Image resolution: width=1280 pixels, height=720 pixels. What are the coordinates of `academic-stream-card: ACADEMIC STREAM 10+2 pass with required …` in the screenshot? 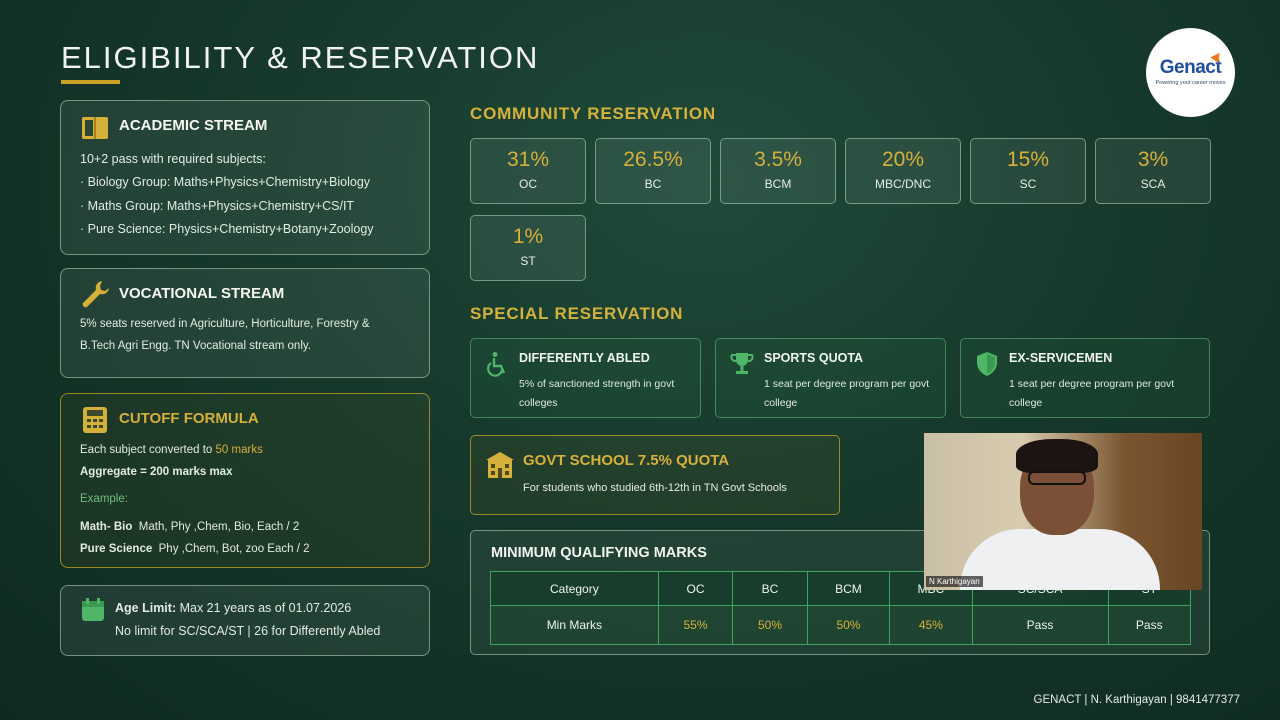 It's located at (245, 177).